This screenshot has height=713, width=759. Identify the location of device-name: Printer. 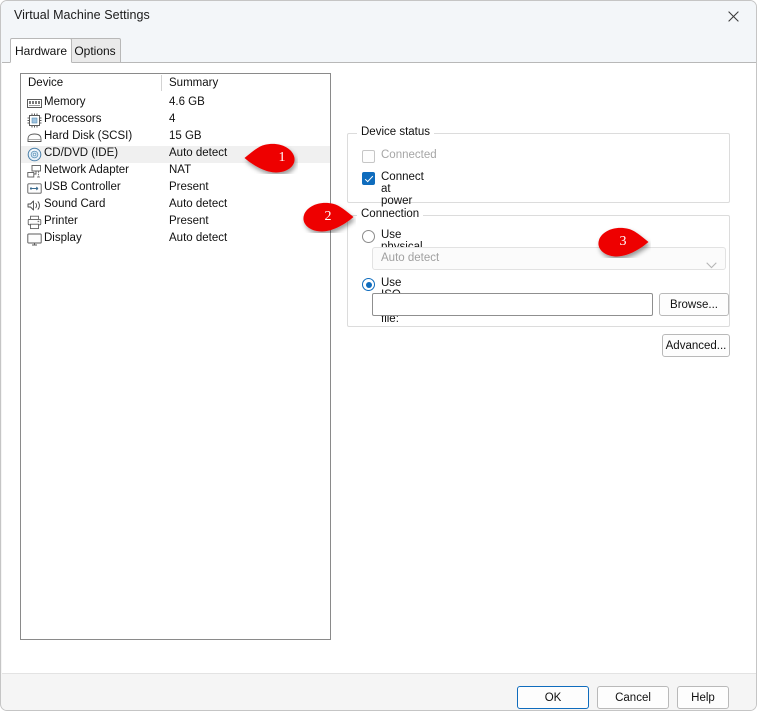
(61, 221).